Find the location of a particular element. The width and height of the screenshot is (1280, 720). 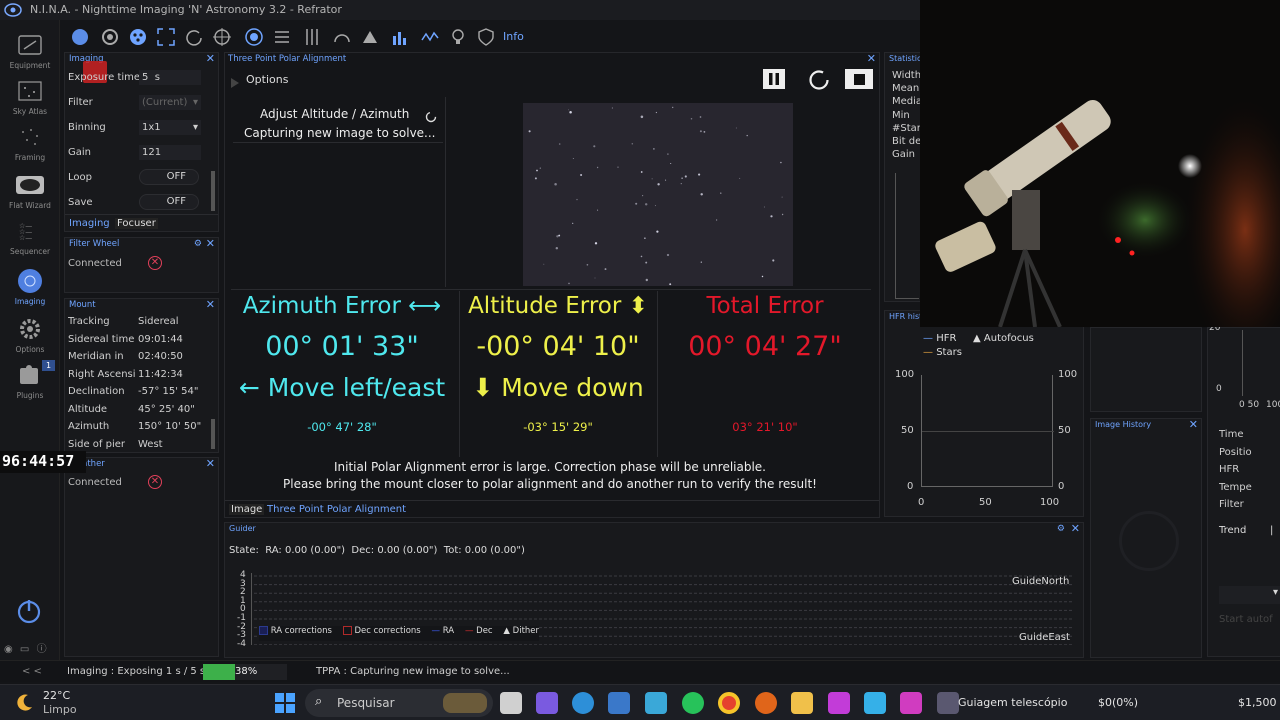

weather-desc: Limpo is located at coordinates (60, 709).